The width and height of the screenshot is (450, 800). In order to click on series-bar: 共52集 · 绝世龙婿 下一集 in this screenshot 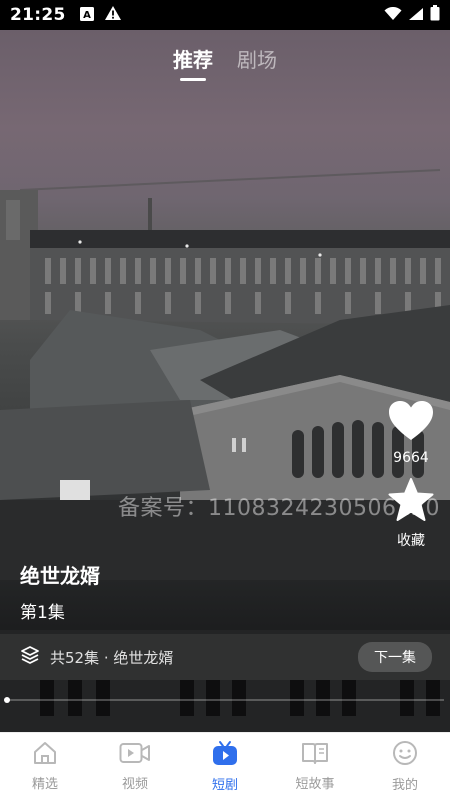, I will do `click(225, 657)`.